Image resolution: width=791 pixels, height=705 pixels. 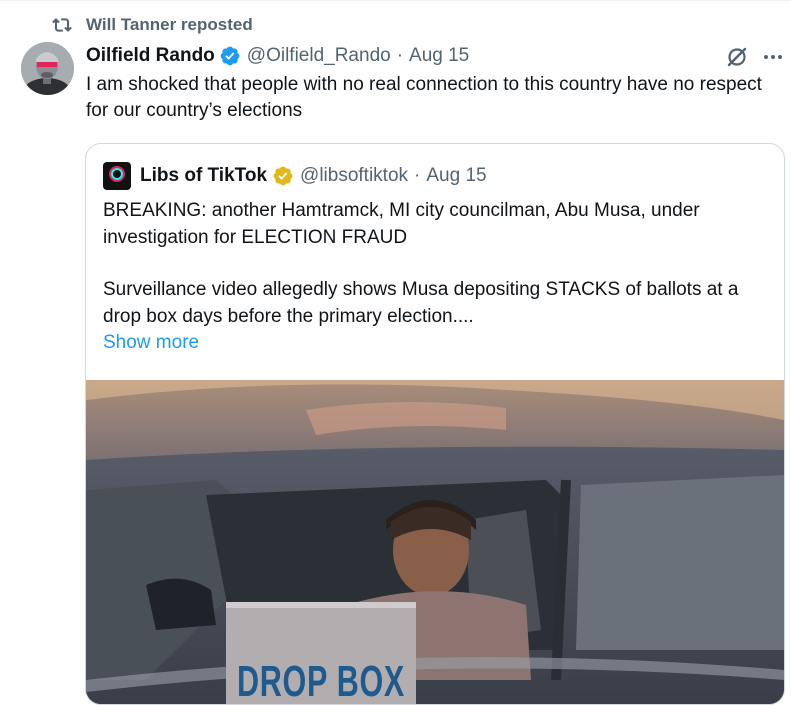 I want to click on drop-box-sign: DROP BOX, so click(x=321, y=680).